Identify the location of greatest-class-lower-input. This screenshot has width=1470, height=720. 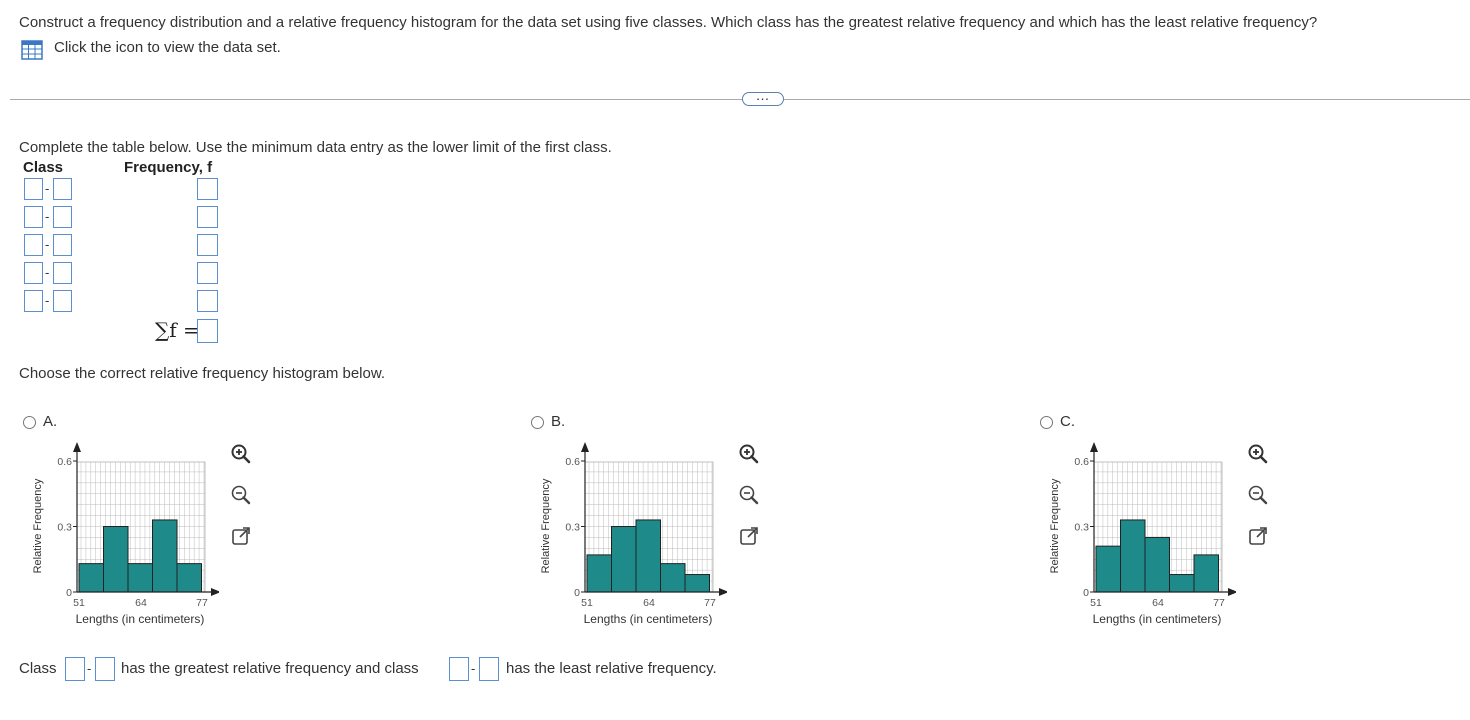
(75, 669).